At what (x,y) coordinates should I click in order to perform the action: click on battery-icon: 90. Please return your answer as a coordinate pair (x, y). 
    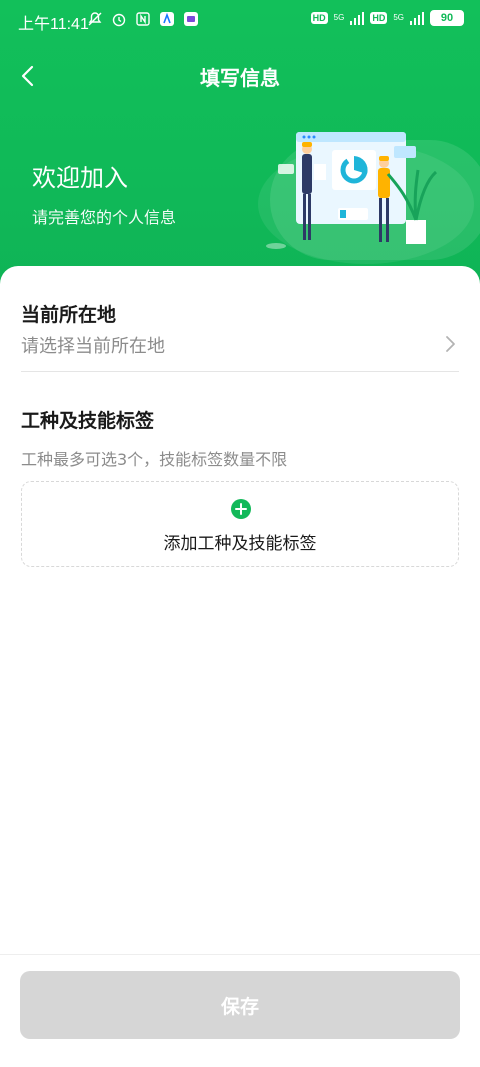
    Looking at the image, I should click on (447, 18).